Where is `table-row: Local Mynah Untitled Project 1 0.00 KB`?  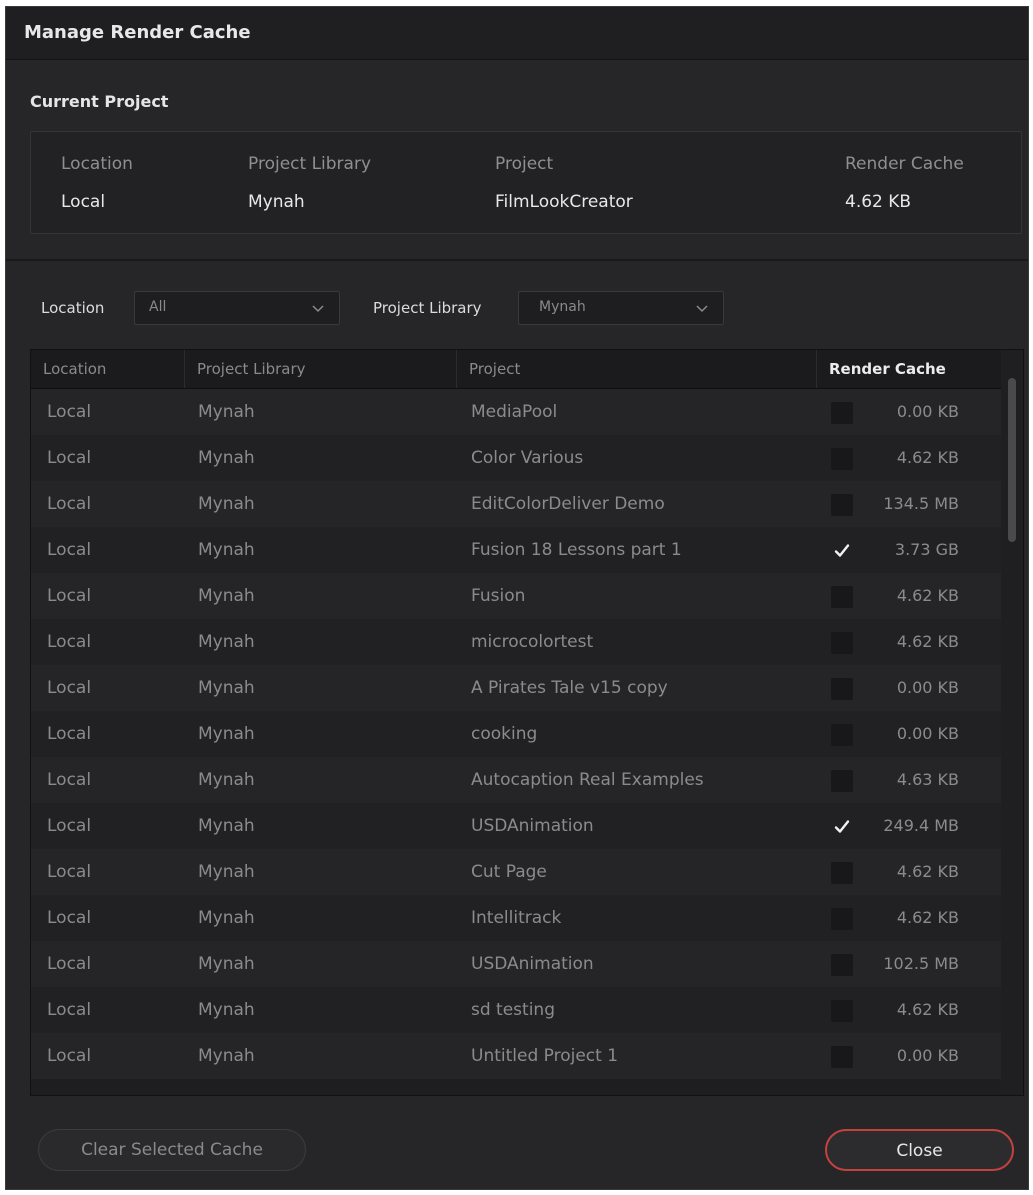
table-row: Local Mynah Untitled Project 1 0.00 KB is located at coordinates (516, 1056).